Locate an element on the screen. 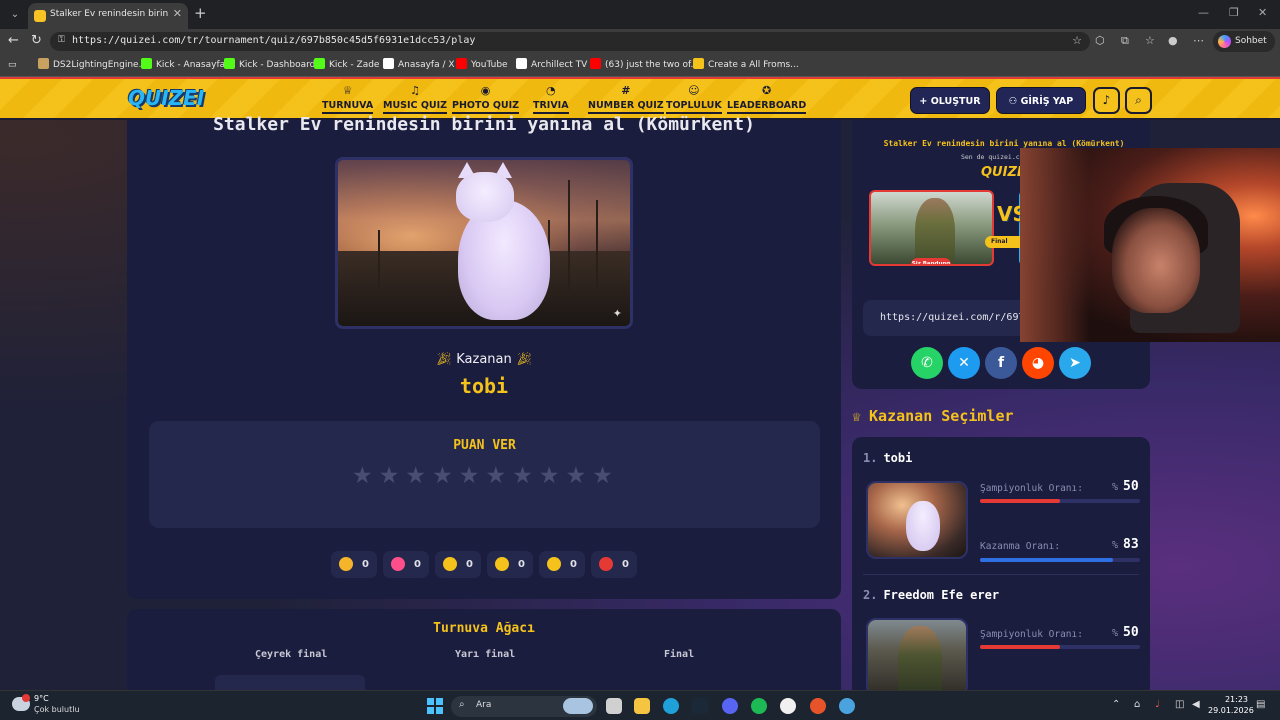  bracket-match is located at coordinates (290, 682).